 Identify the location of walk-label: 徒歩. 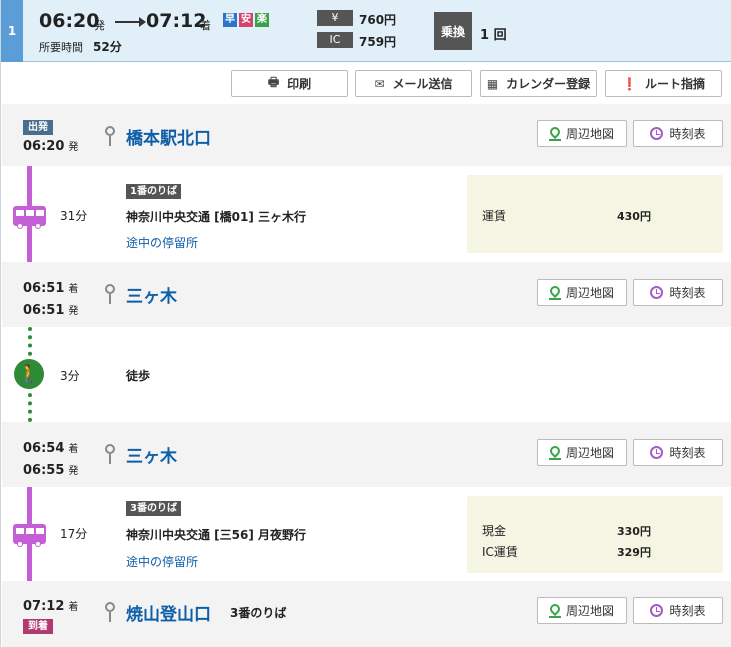
(138, 376).